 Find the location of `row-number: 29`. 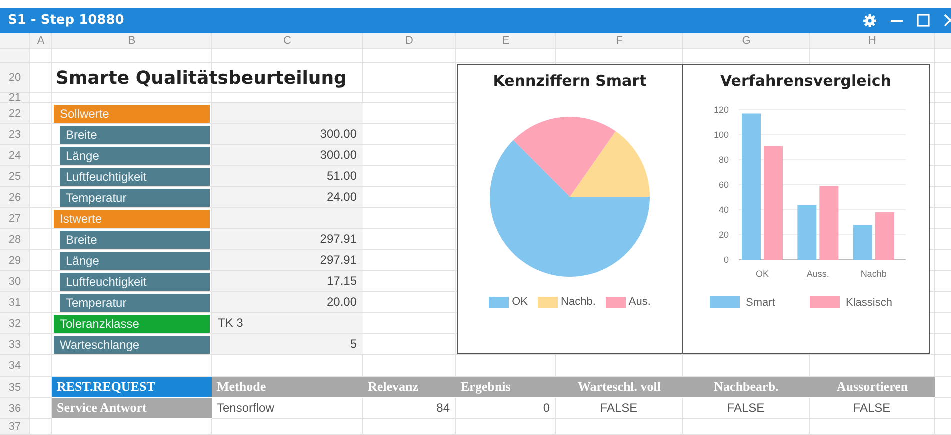

row-number: 29 is located at coordinates (15, 260).